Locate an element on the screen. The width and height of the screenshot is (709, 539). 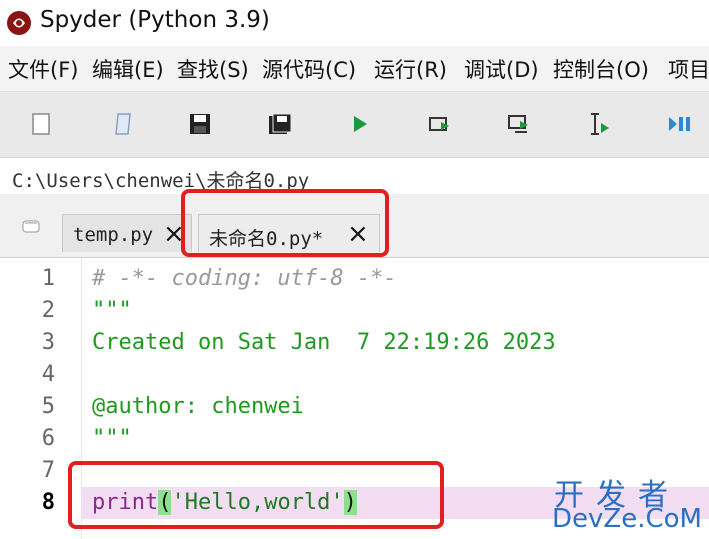
run-cell-advance-button is located at coordinates (520, 124).